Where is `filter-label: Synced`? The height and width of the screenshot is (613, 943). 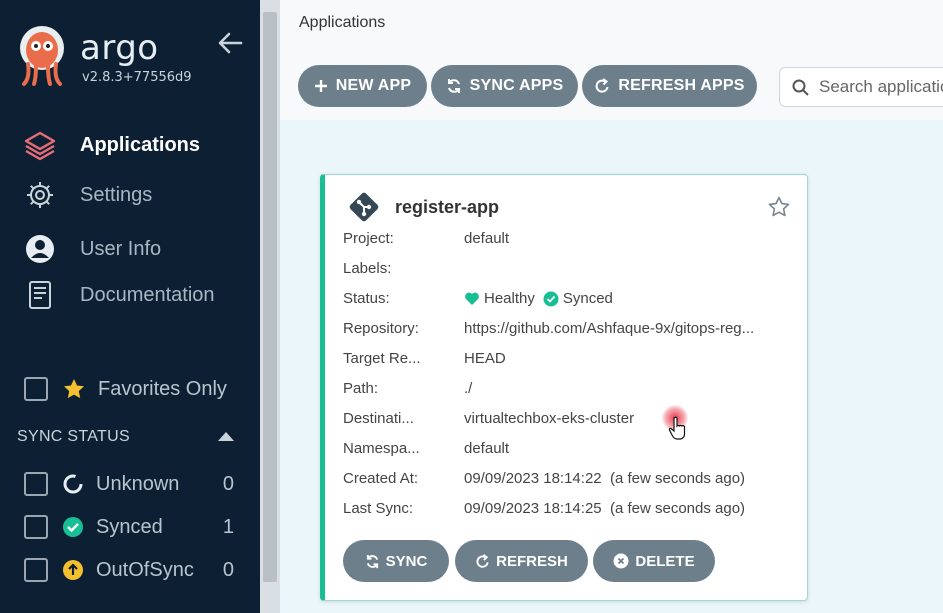
filter-label: Synced is located at coordinates (129, 526).